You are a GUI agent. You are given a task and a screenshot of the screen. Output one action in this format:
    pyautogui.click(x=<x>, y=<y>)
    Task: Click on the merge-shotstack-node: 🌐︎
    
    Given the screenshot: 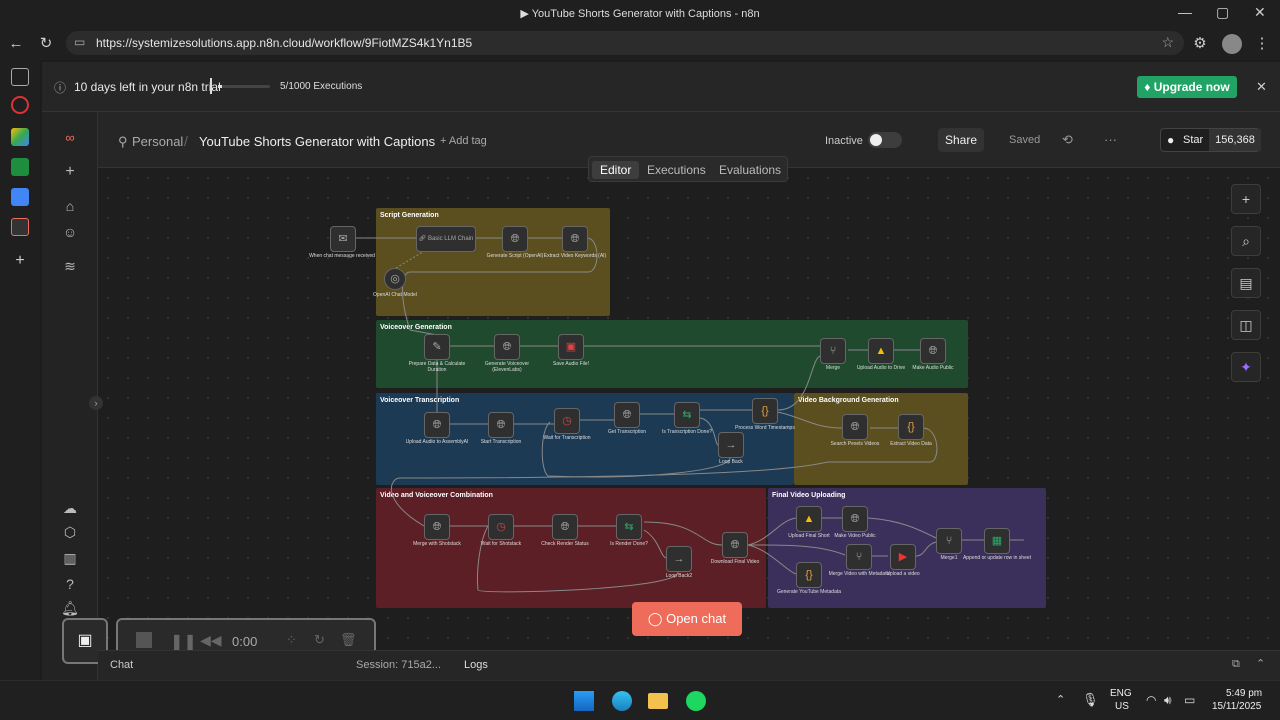 What is the action you would take?
    pyautogui.click(x=437, y=527)
    